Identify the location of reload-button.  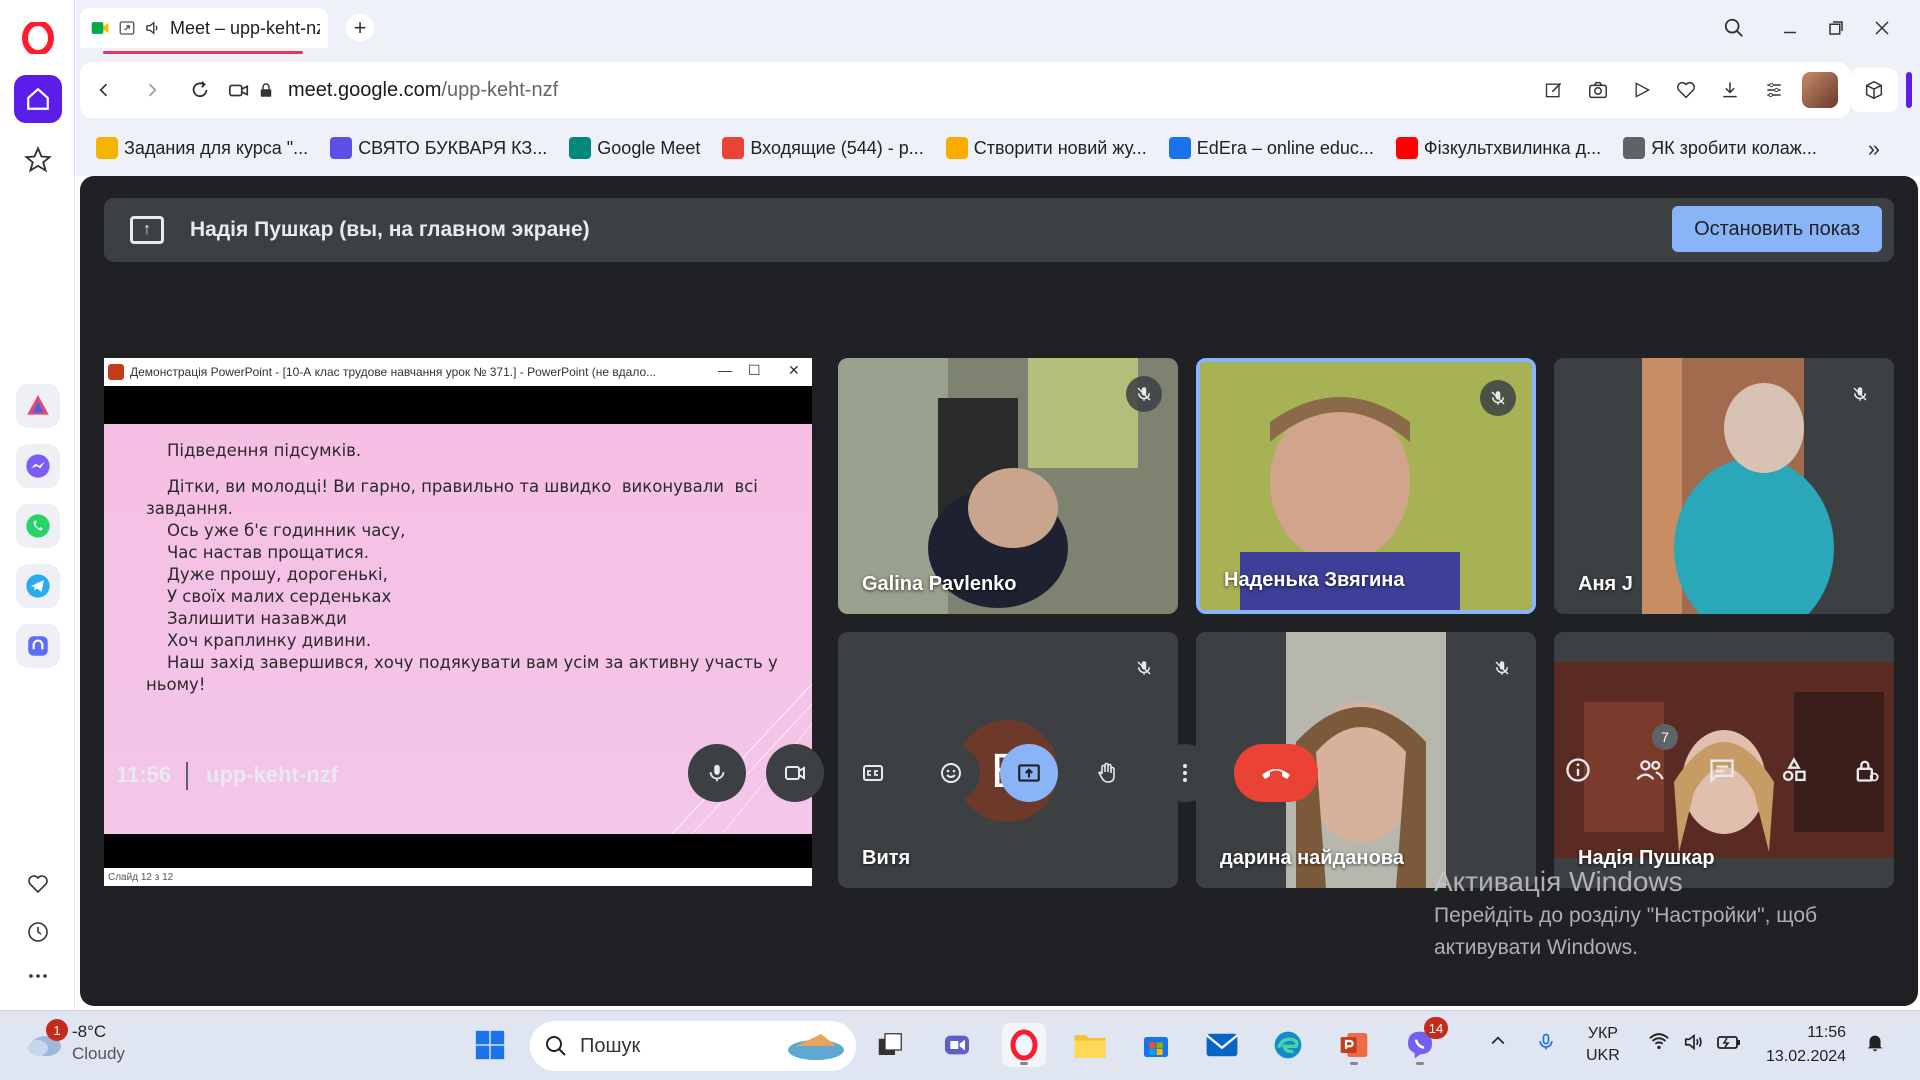
(200, 90).